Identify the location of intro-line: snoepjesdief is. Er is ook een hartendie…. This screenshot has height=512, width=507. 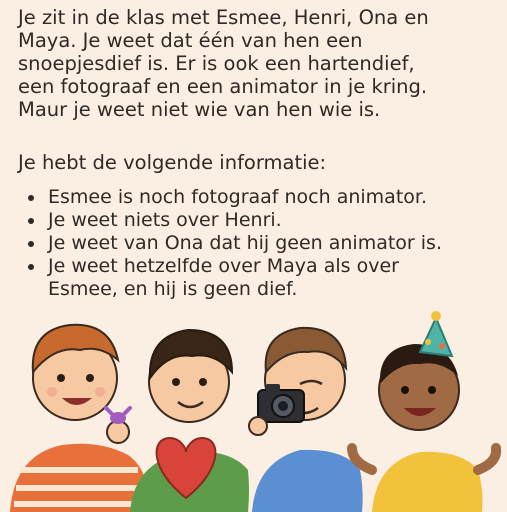
(216, 63).